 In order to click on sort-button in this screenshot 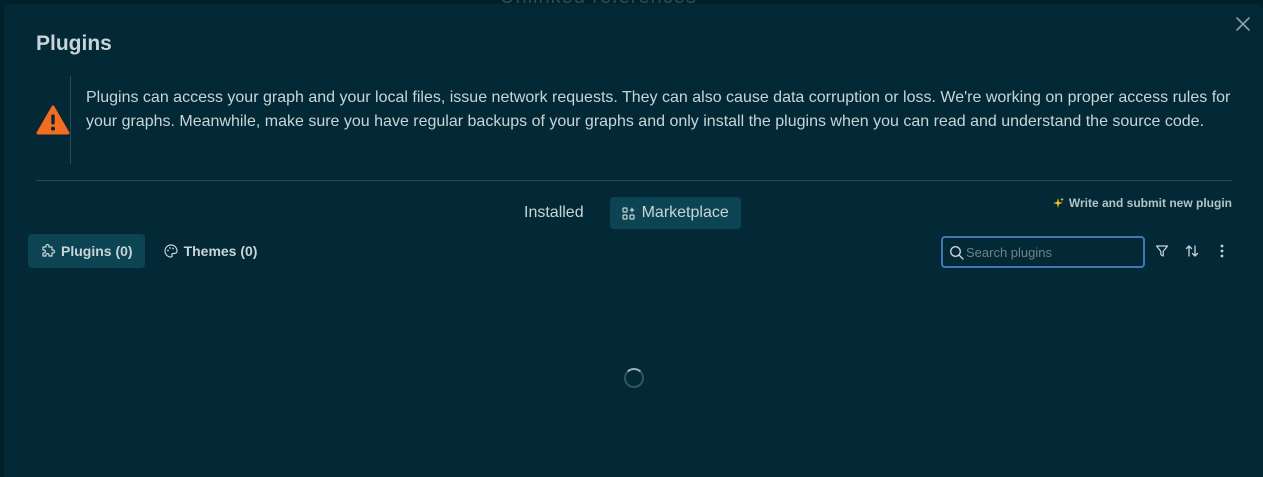, I will do `click(1192, 251)`.